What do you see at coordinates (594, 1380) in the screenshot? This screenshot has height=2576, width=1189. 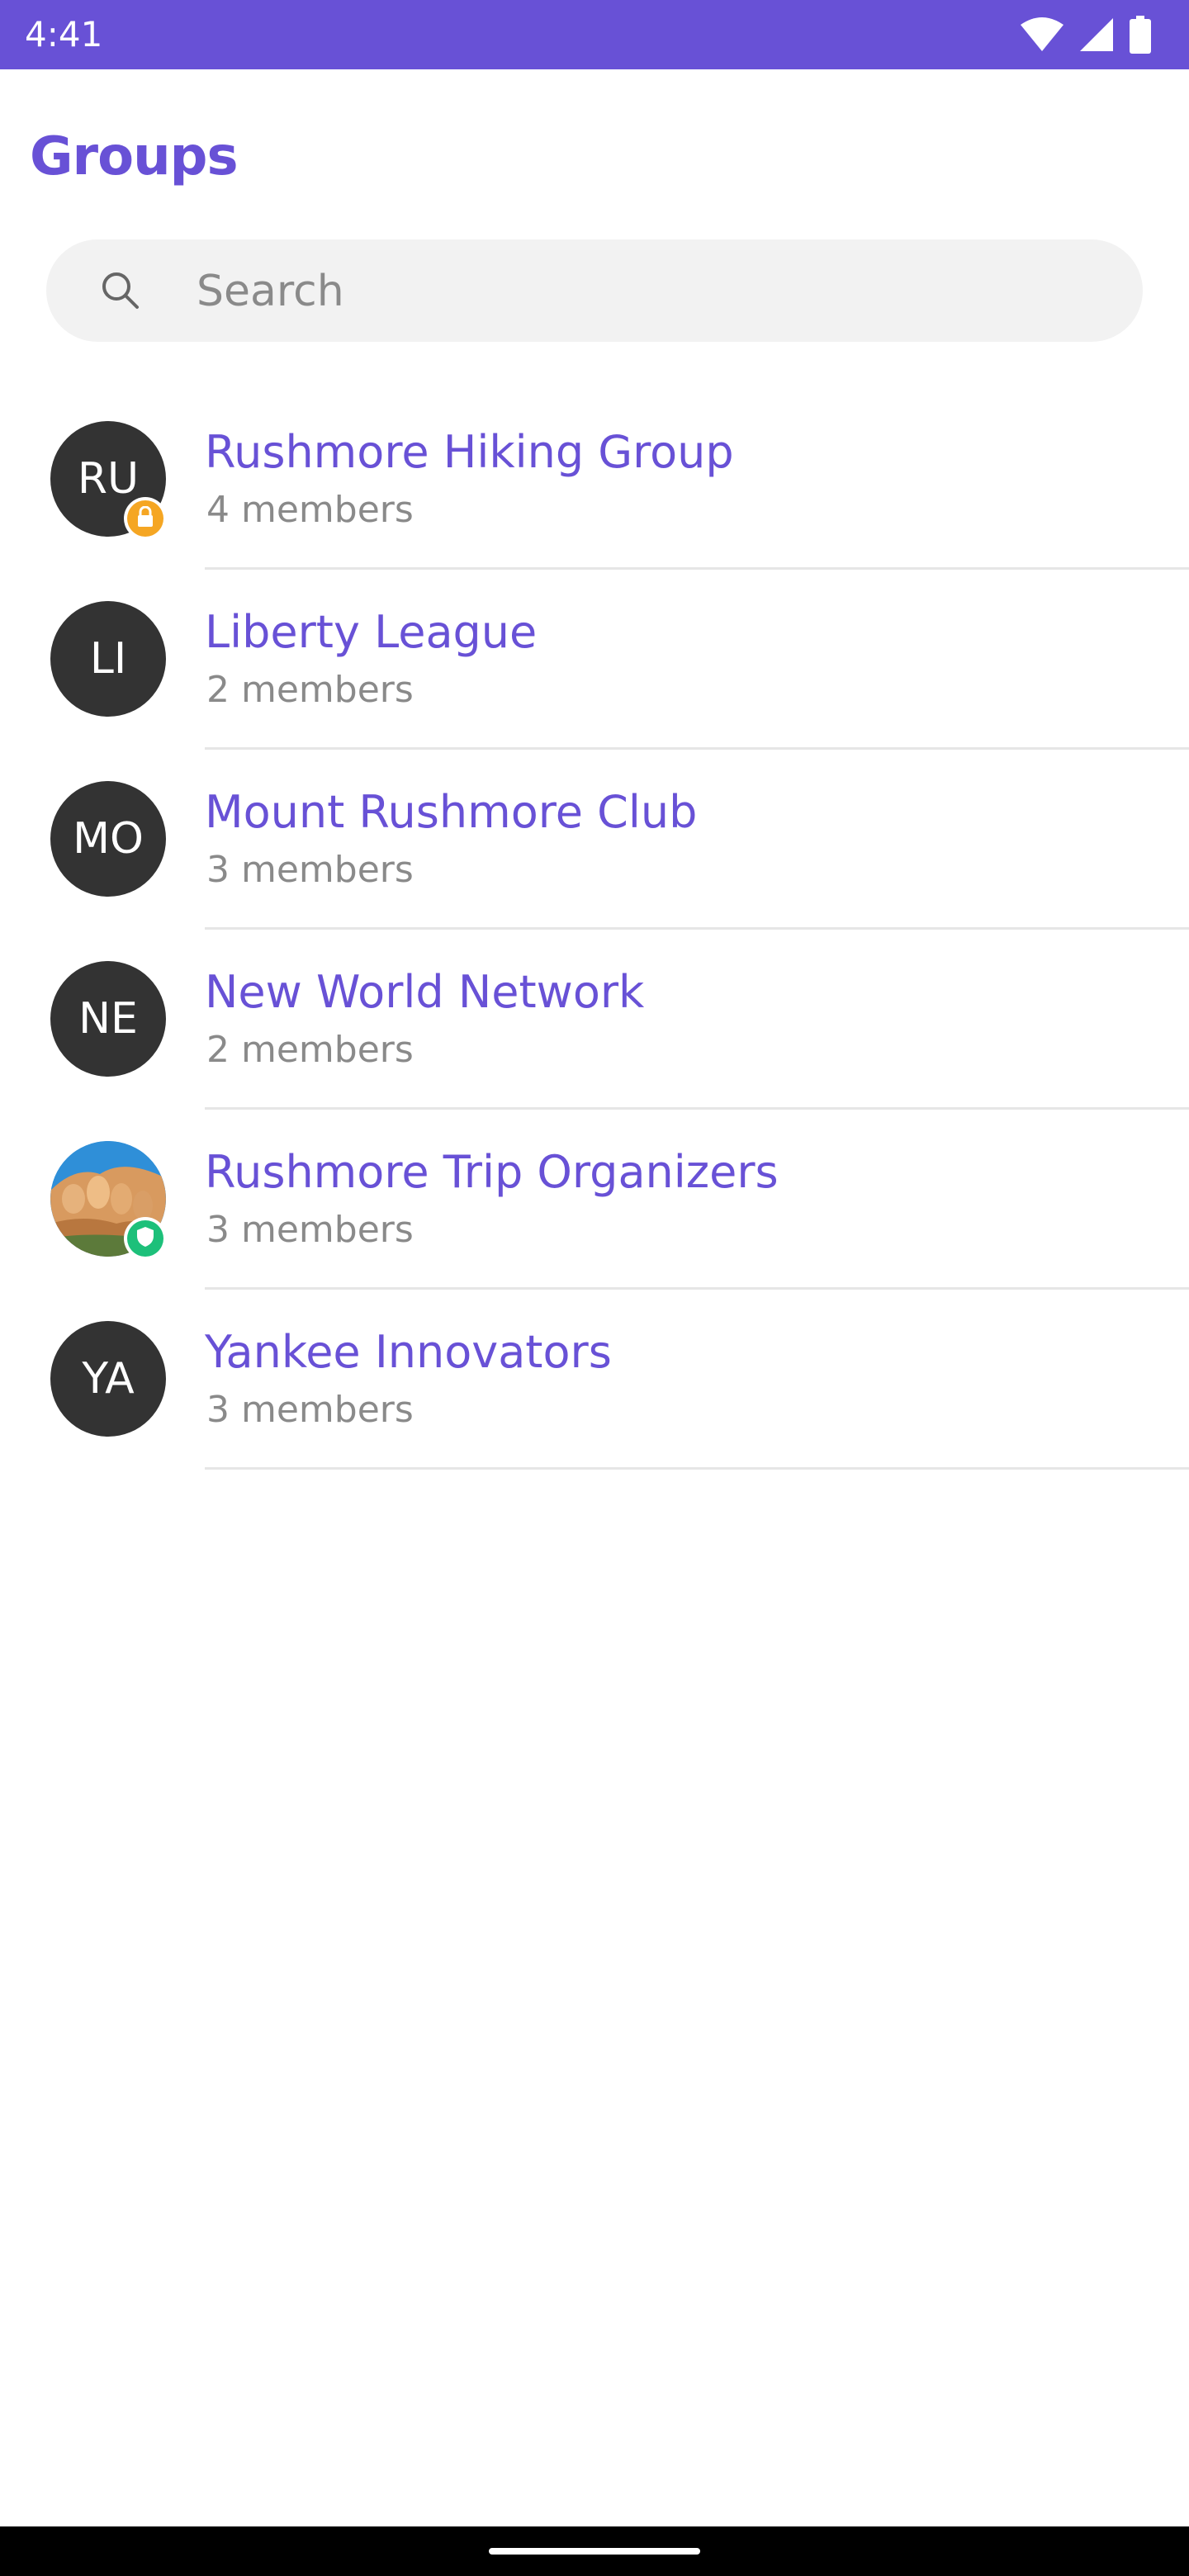 I see `group-list-item: YA Yankee Innovators 3 members` at bounding box center [594, 1380].